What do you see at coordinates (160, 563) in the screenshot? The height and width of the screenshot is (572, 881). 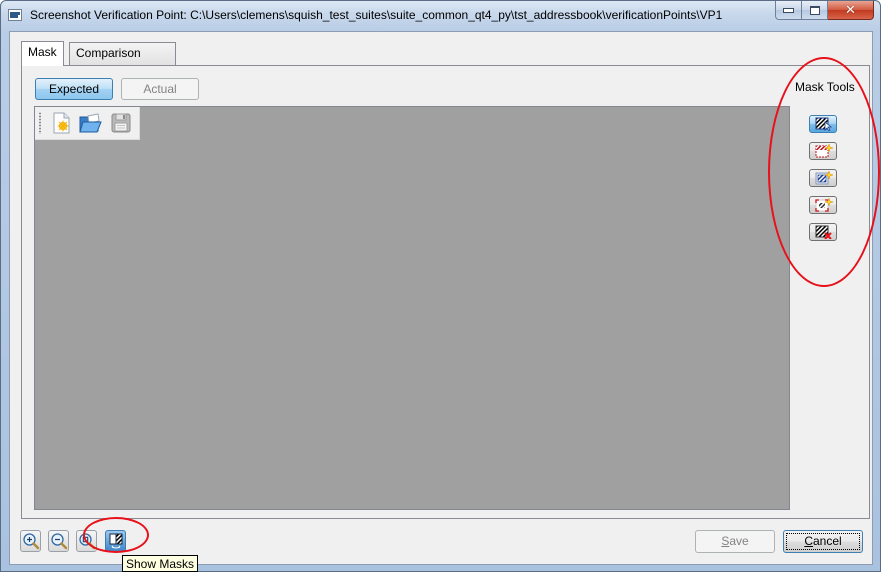 I see `show-masks-tooltip: Show Masks` at bounding box center [160, 563].